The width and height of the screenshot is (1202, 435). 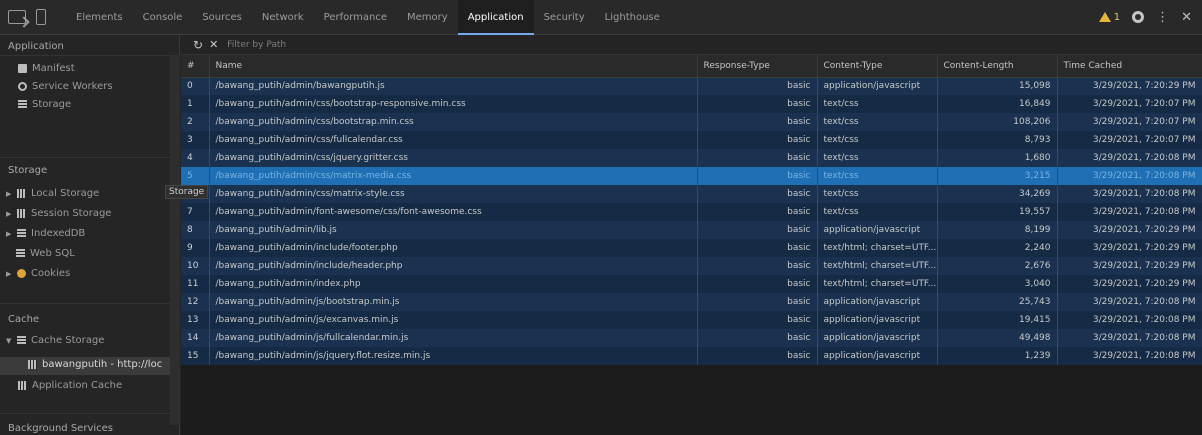 What do you see at coordinates (997, 66) in the screenshot?
I see `column-header-content-length: Content-Length` at bounding box center [997, 66].